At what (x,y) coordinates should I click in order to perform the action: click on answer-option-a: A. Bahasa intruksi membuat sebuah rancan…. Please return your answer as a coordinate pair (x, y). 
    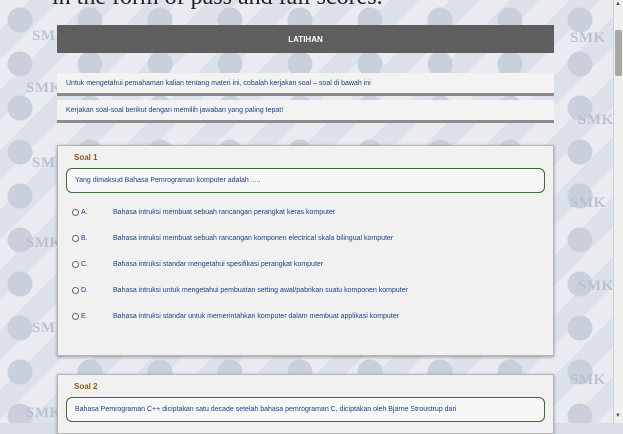
    Looking at the image, I should click on (312, 212).